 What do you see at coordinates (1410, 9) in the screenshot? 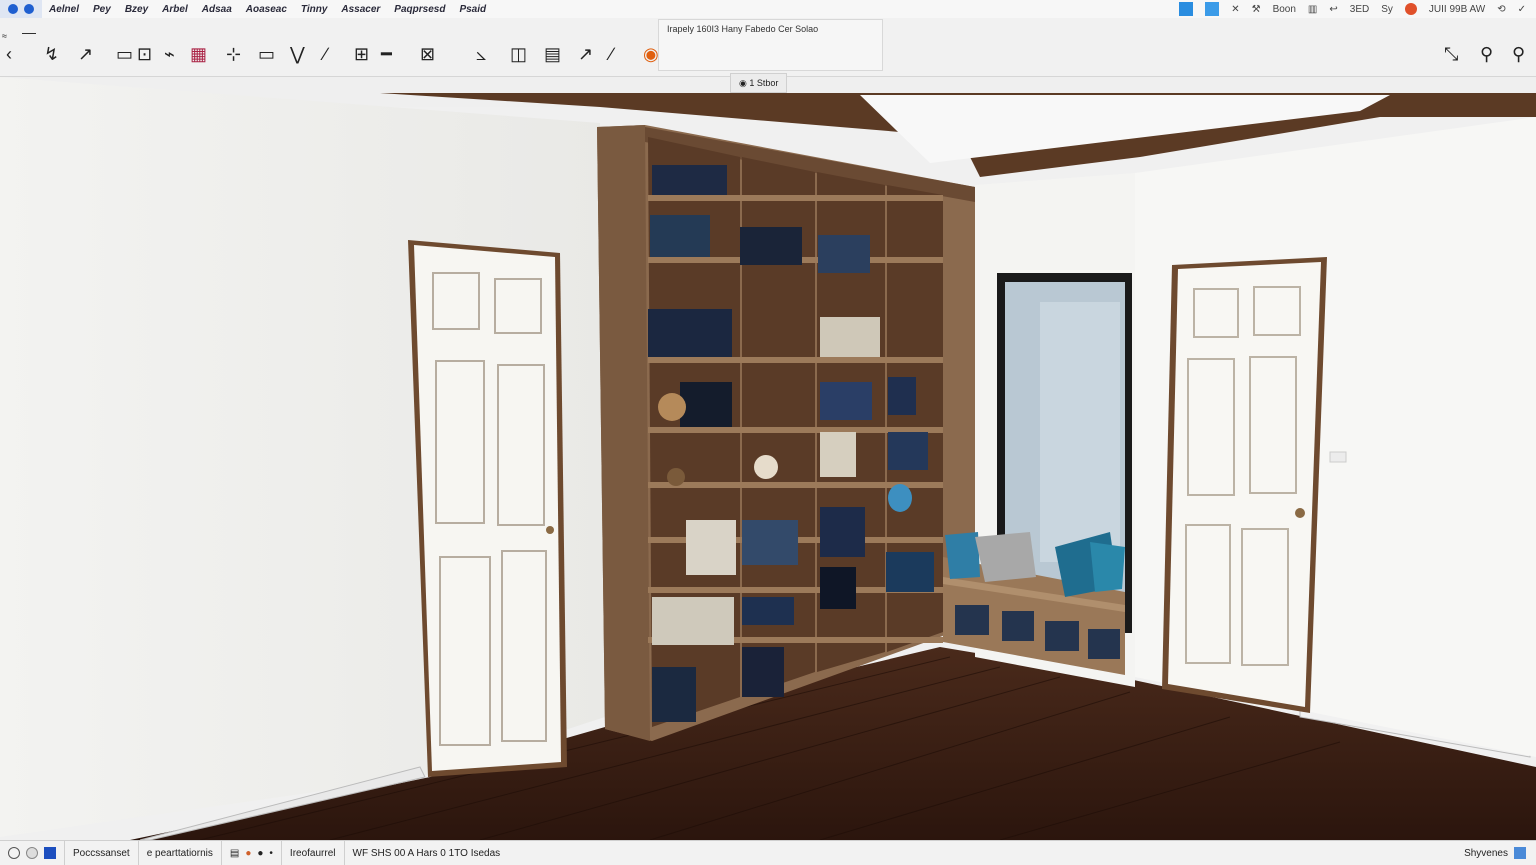
I see `record-icon` at bounding box center [1410, 9].